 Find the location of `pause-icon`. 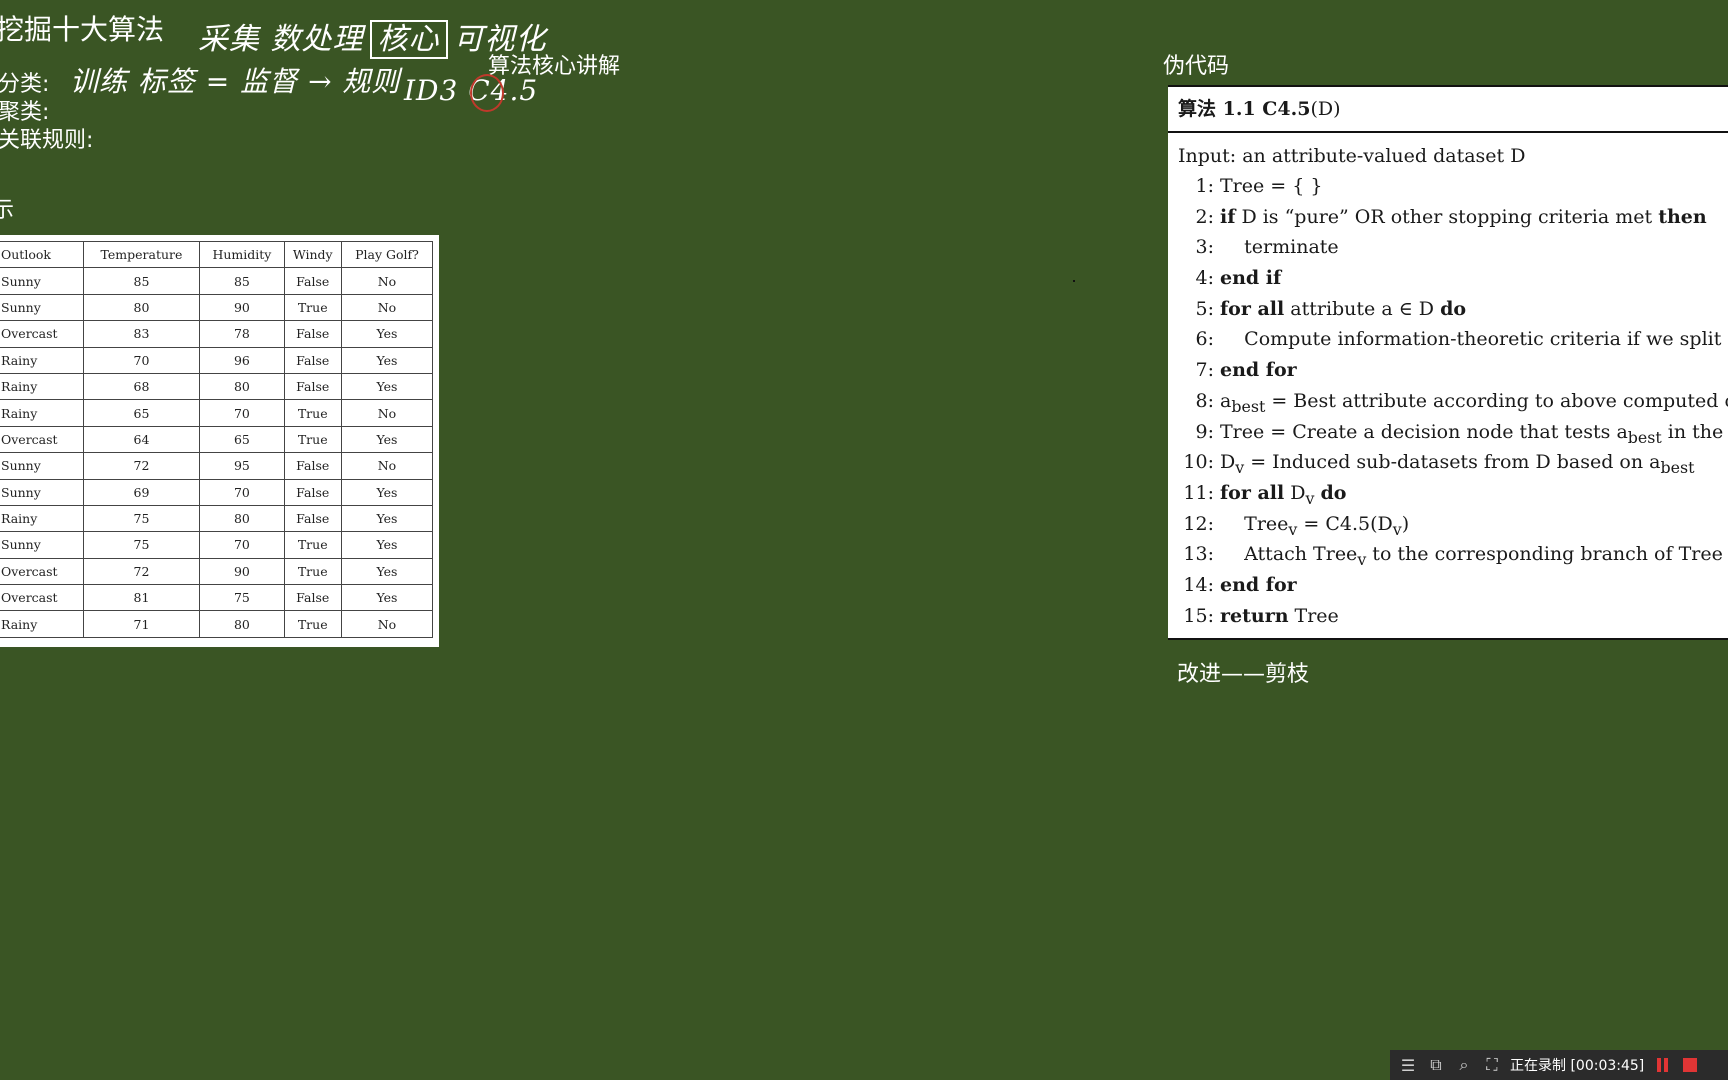

pause-icon is located at coordinates (1662, 1065).